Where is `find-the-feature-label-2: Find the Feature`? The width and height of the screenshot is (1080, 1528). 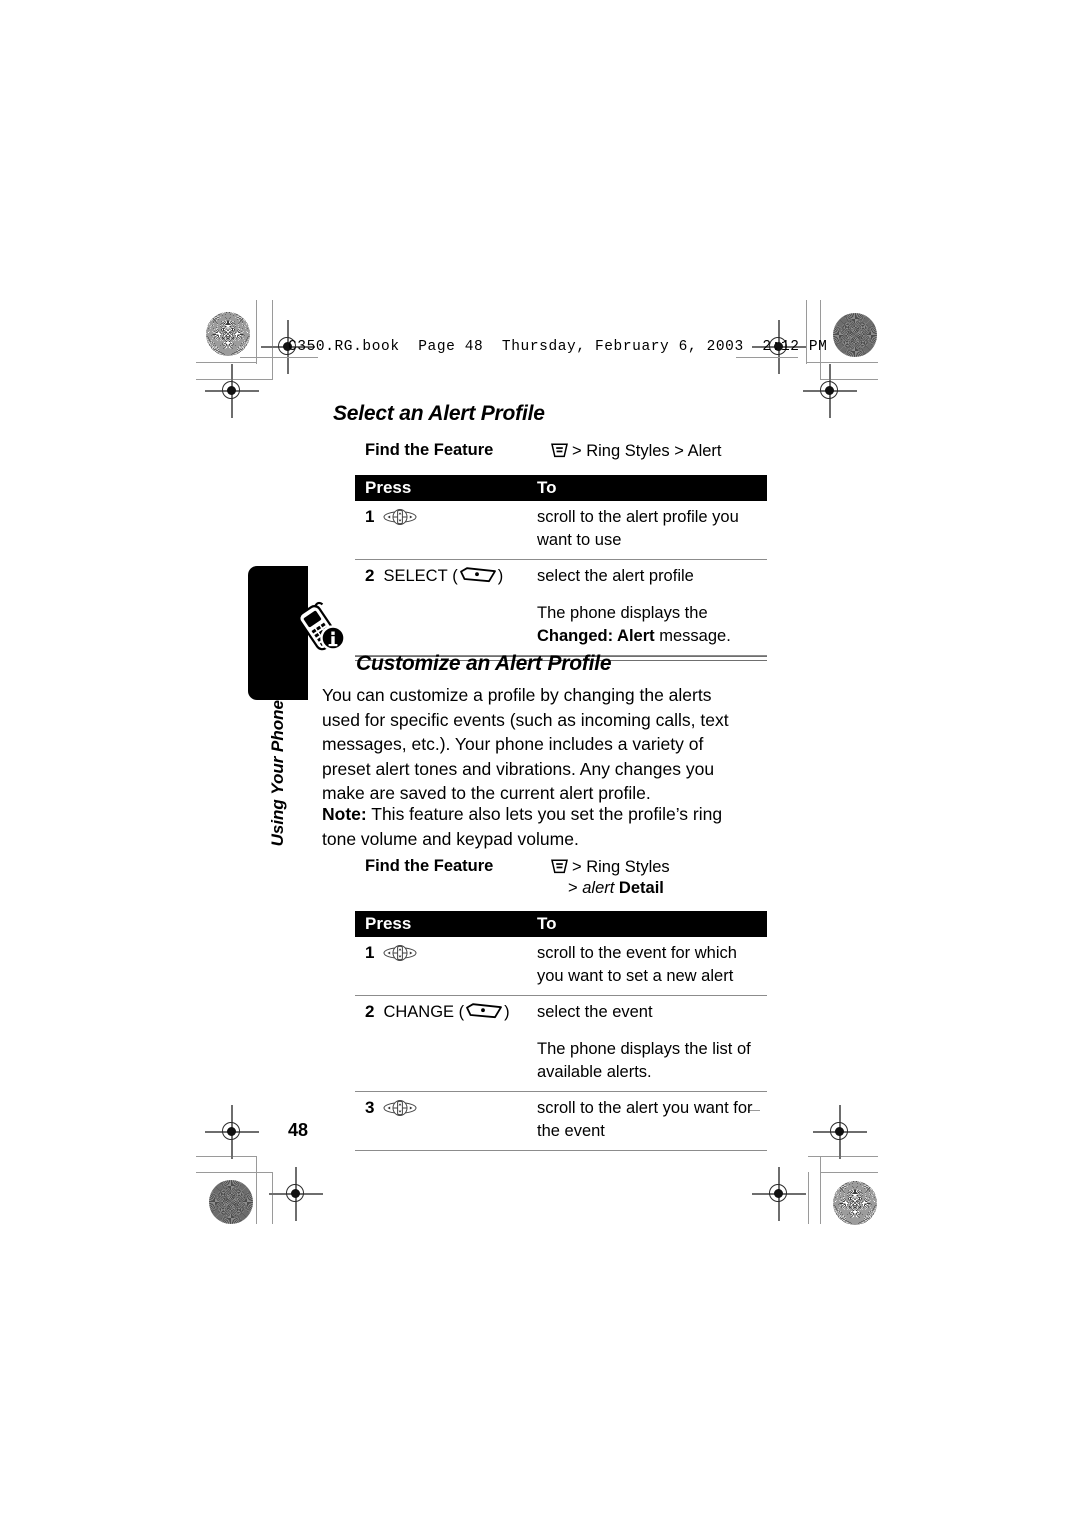
find-the-feature-label-2: Find the Feature is located at coordinates (429, 866).